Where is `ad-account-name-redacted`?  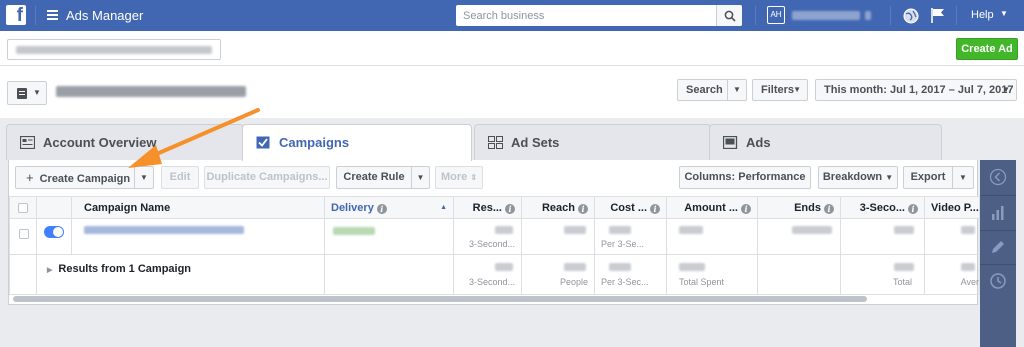
ad-account-name-redacted is located at coordinates (114, 50).